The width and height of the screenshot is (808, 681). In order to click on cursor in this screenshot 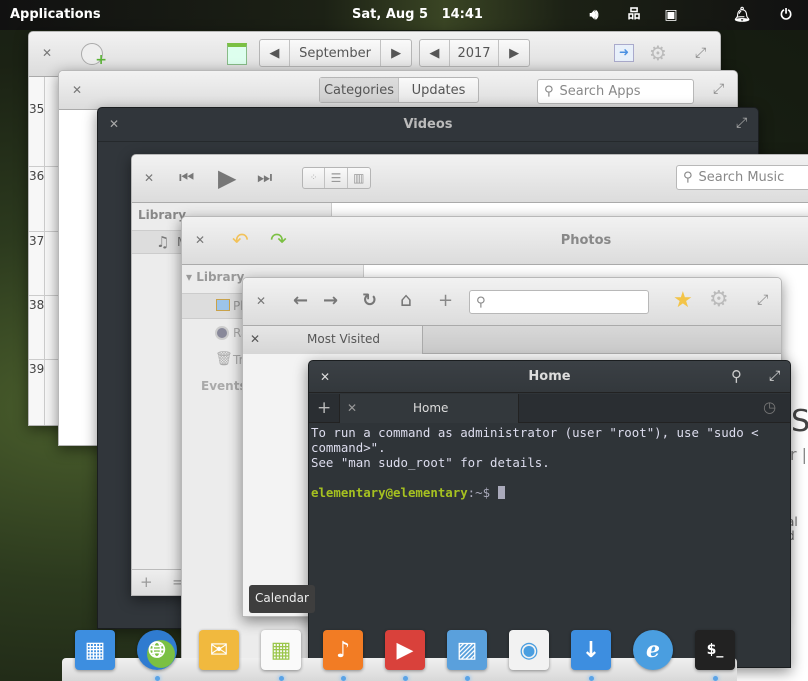, I will do `click(501, 492)`.